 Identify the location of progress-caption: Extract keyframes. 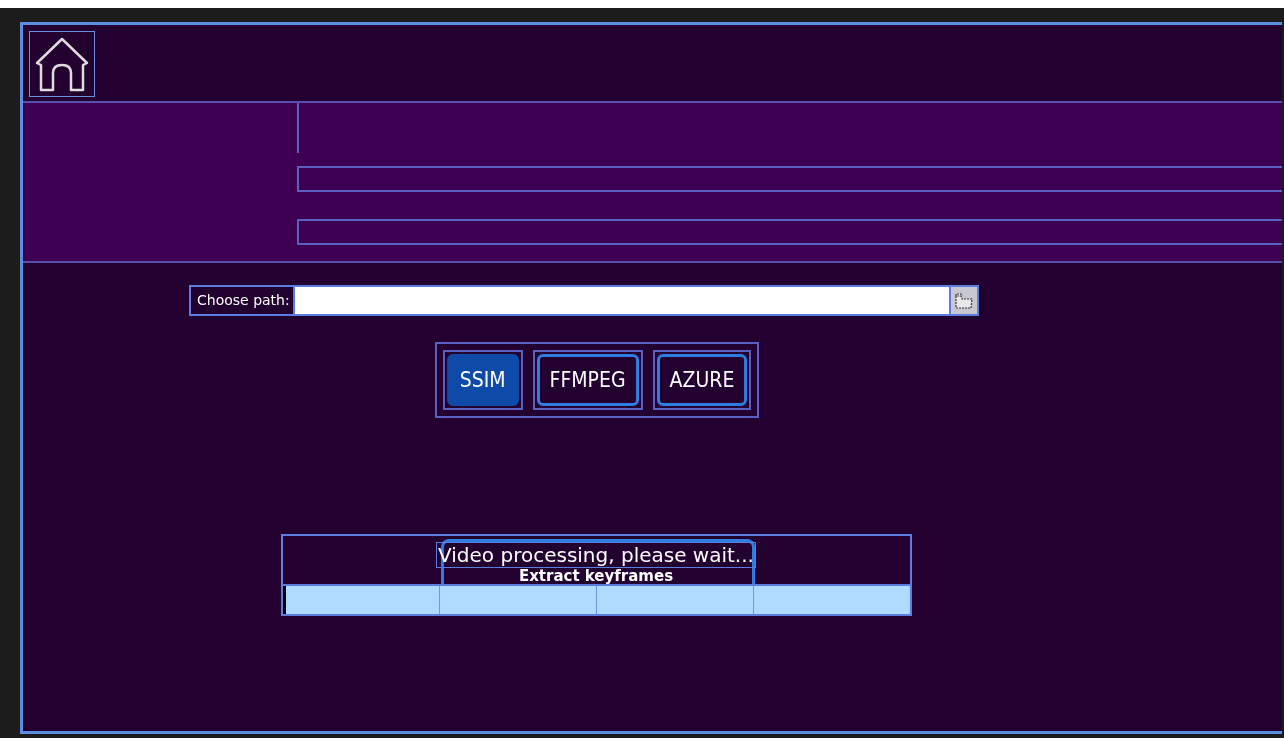
(596, 576).